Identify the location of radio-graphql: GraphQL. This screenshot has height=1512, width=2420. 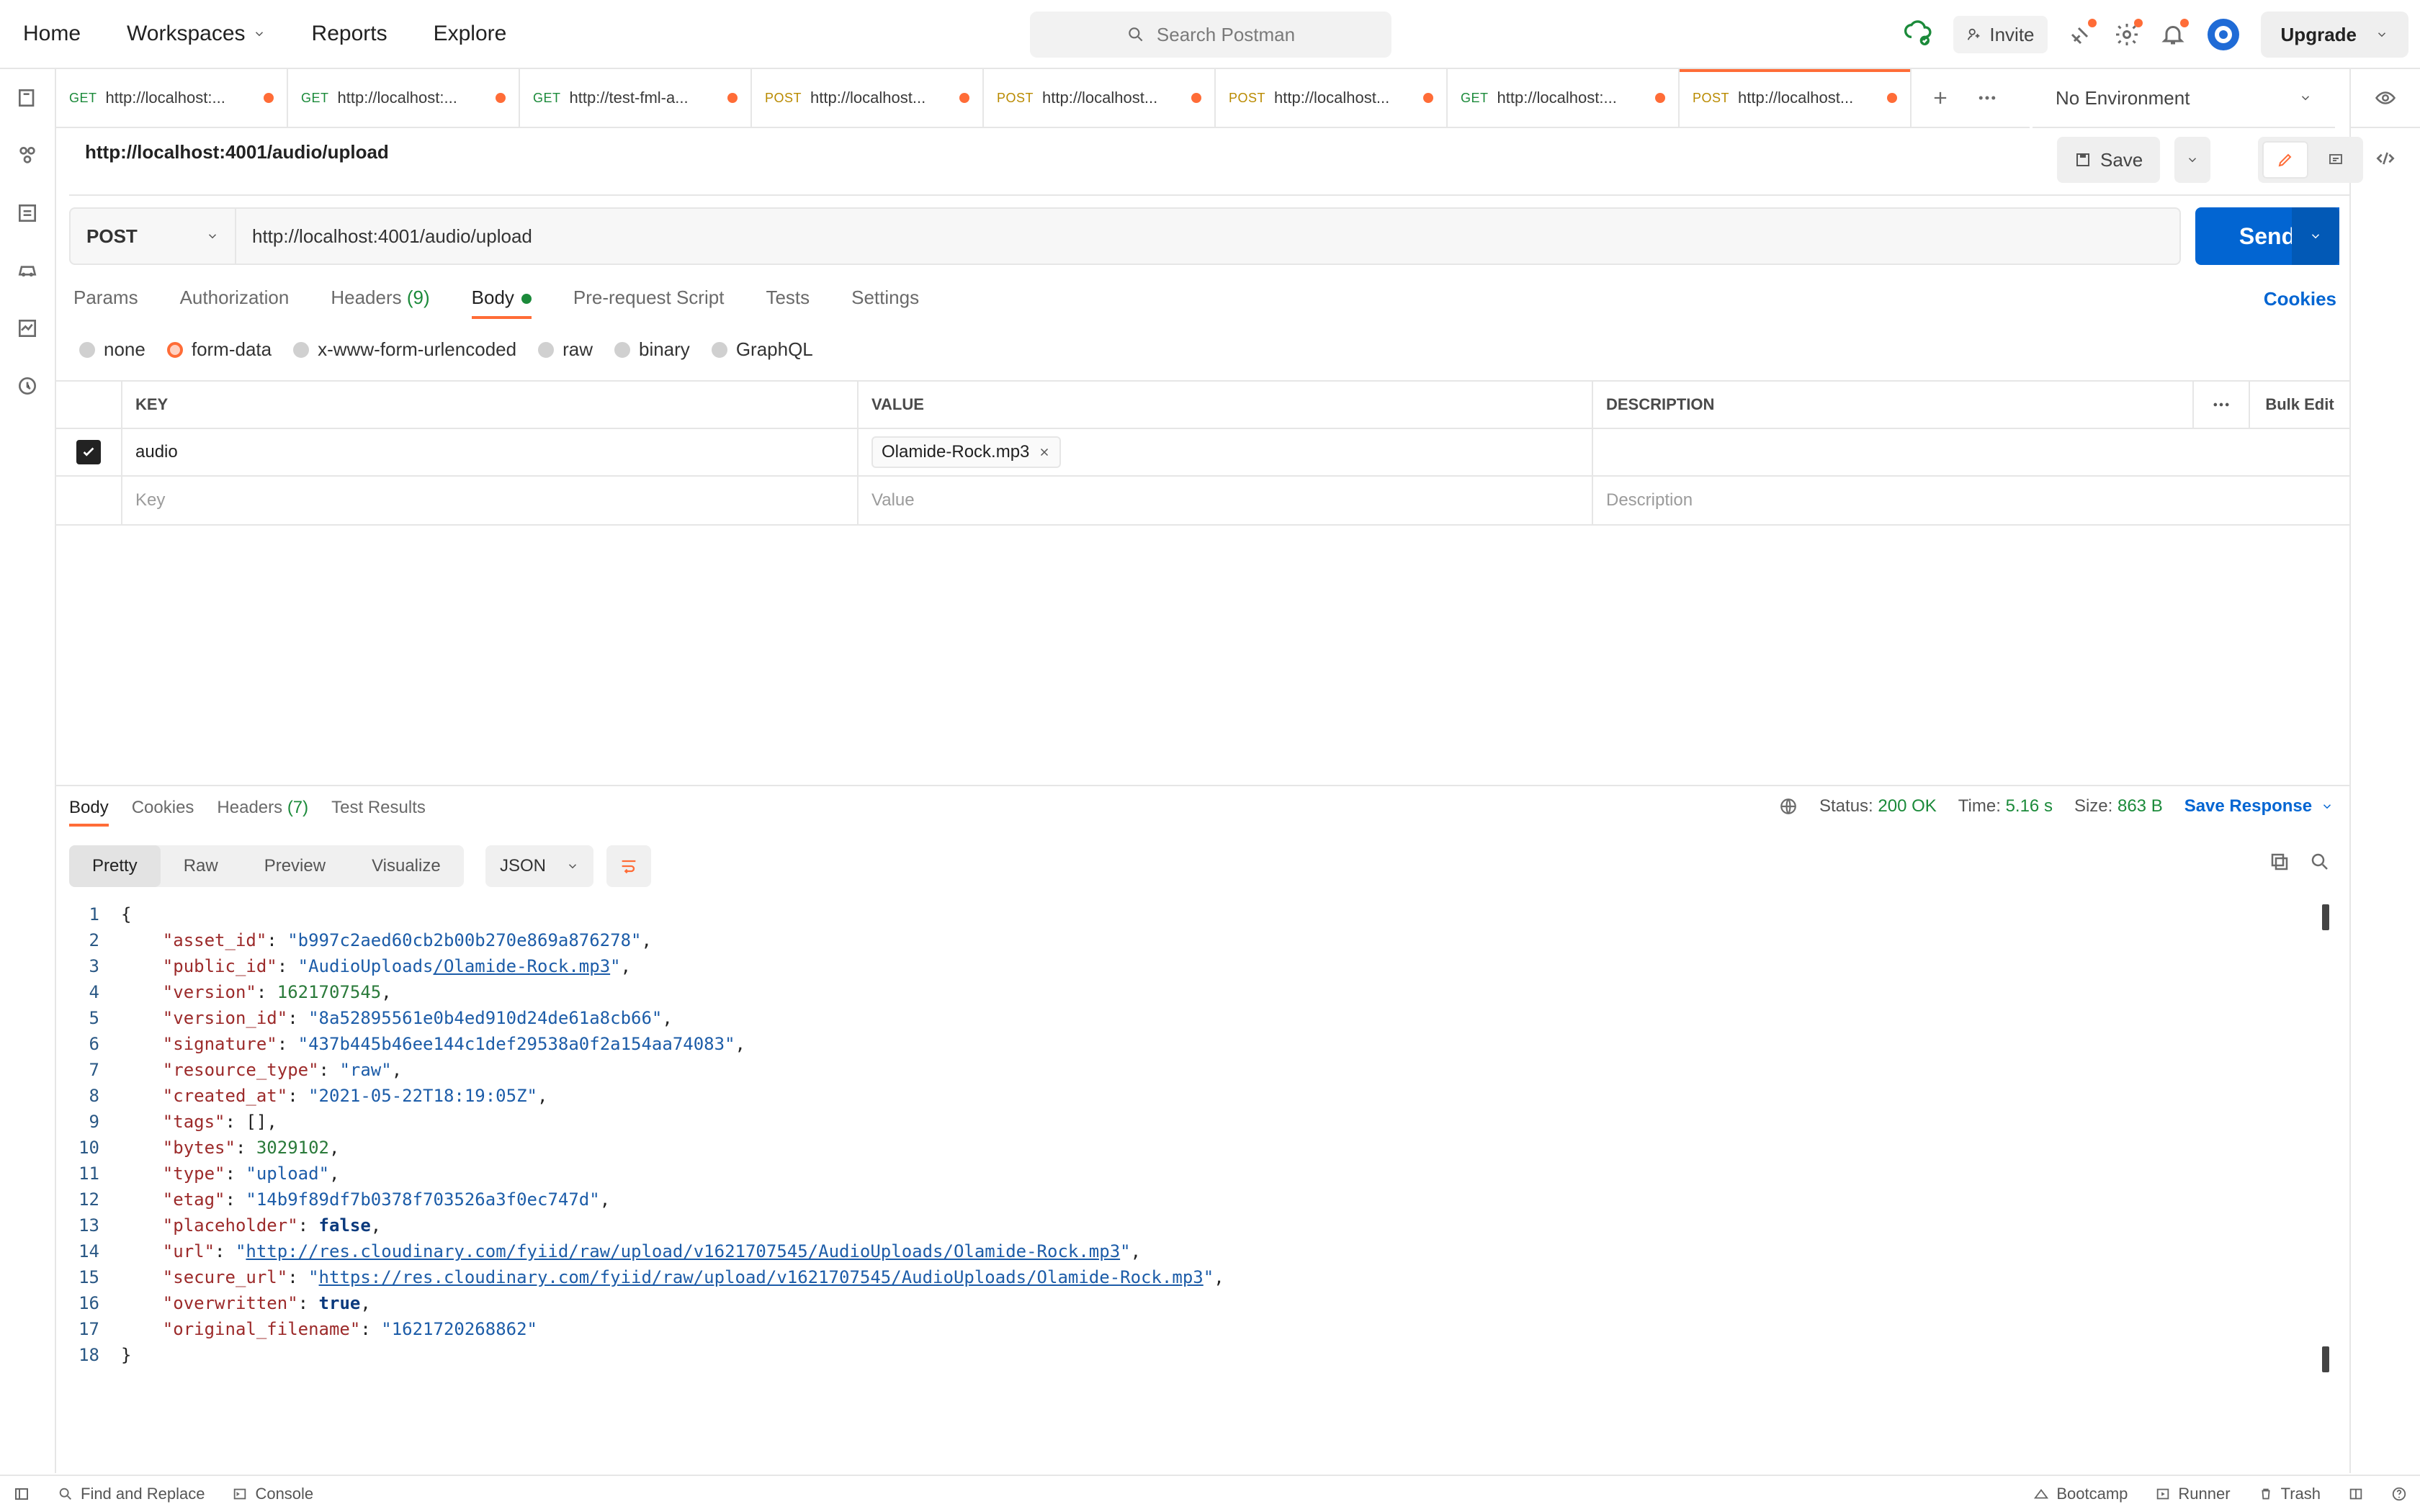
(762, 349).